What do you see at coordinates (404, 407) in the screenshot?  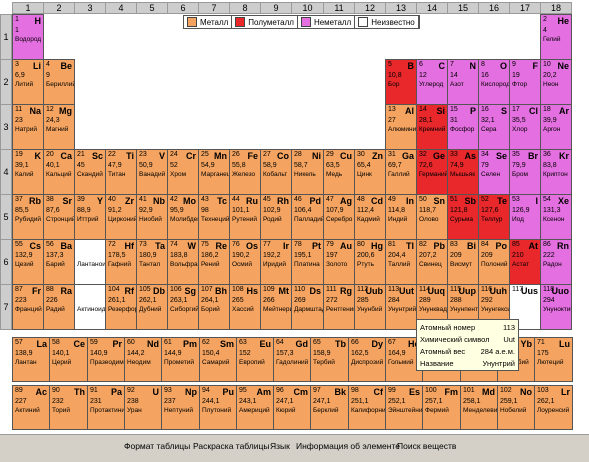 I see `element-cell-Es: 99 Es 252,1 Эйнштейний` at bounding box center [404, 407].